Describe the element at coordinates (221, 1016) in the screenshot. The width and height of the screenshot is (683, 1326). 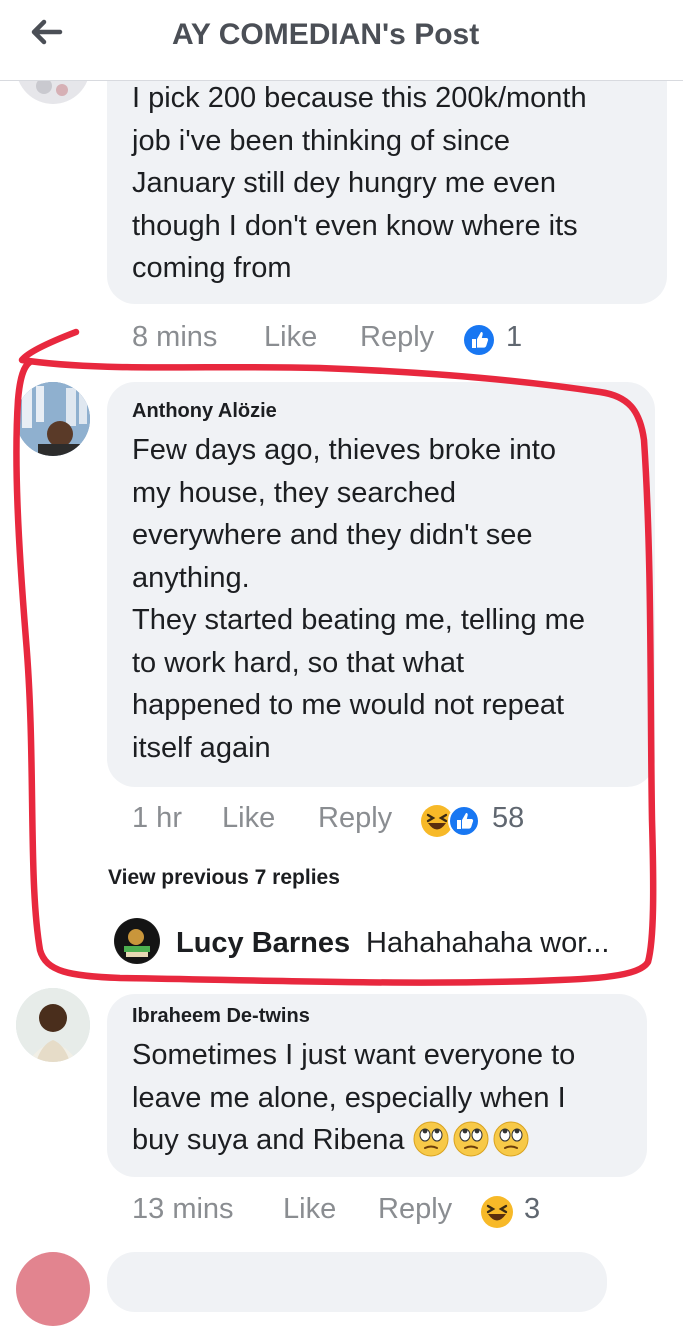
I see `comment-author: Ibraheem De-twins` at that location.